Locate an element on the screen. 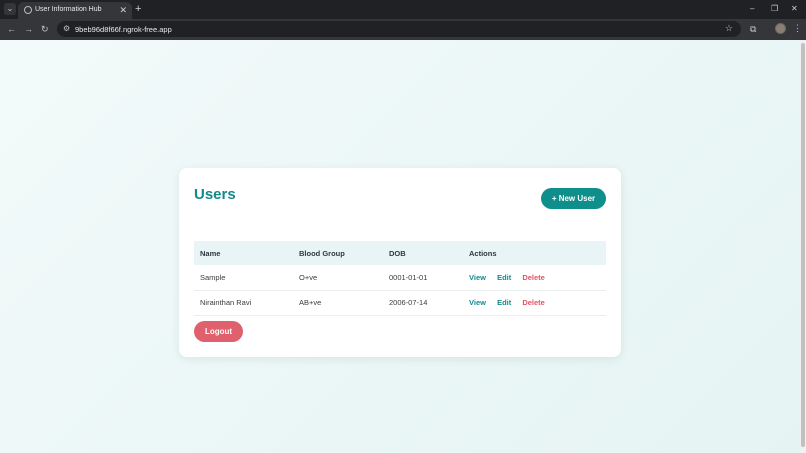 The width and height of the screenshot is (806, 453). header-blood-group: Blood Group is located at coordinates (322, 253).